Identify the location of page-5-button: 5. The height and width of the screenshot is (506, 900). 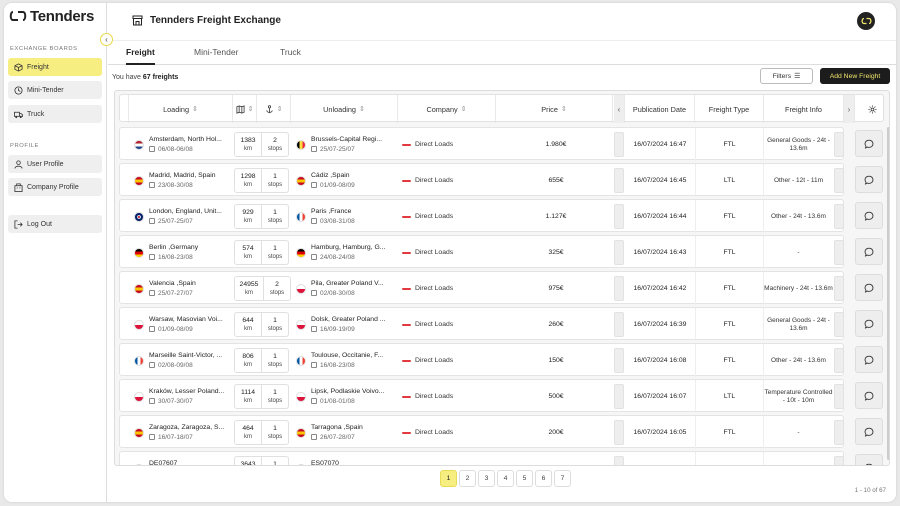
(524, 478).